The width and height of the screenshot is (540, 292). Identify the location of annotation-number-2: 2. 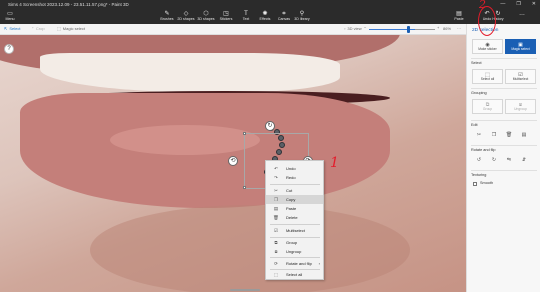
(482, 5).